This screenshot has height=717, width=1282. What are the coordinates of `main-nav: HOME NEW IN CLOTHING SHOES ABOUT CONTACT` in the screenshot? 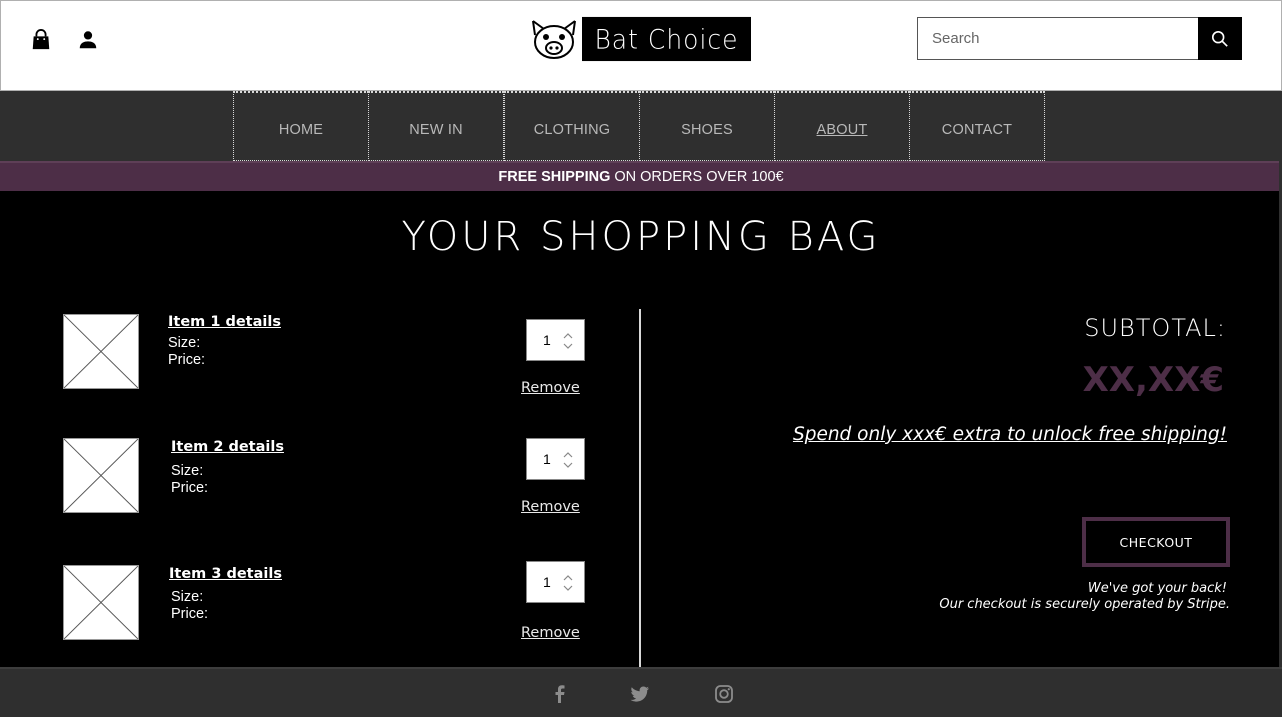 It's located at (641, 126).